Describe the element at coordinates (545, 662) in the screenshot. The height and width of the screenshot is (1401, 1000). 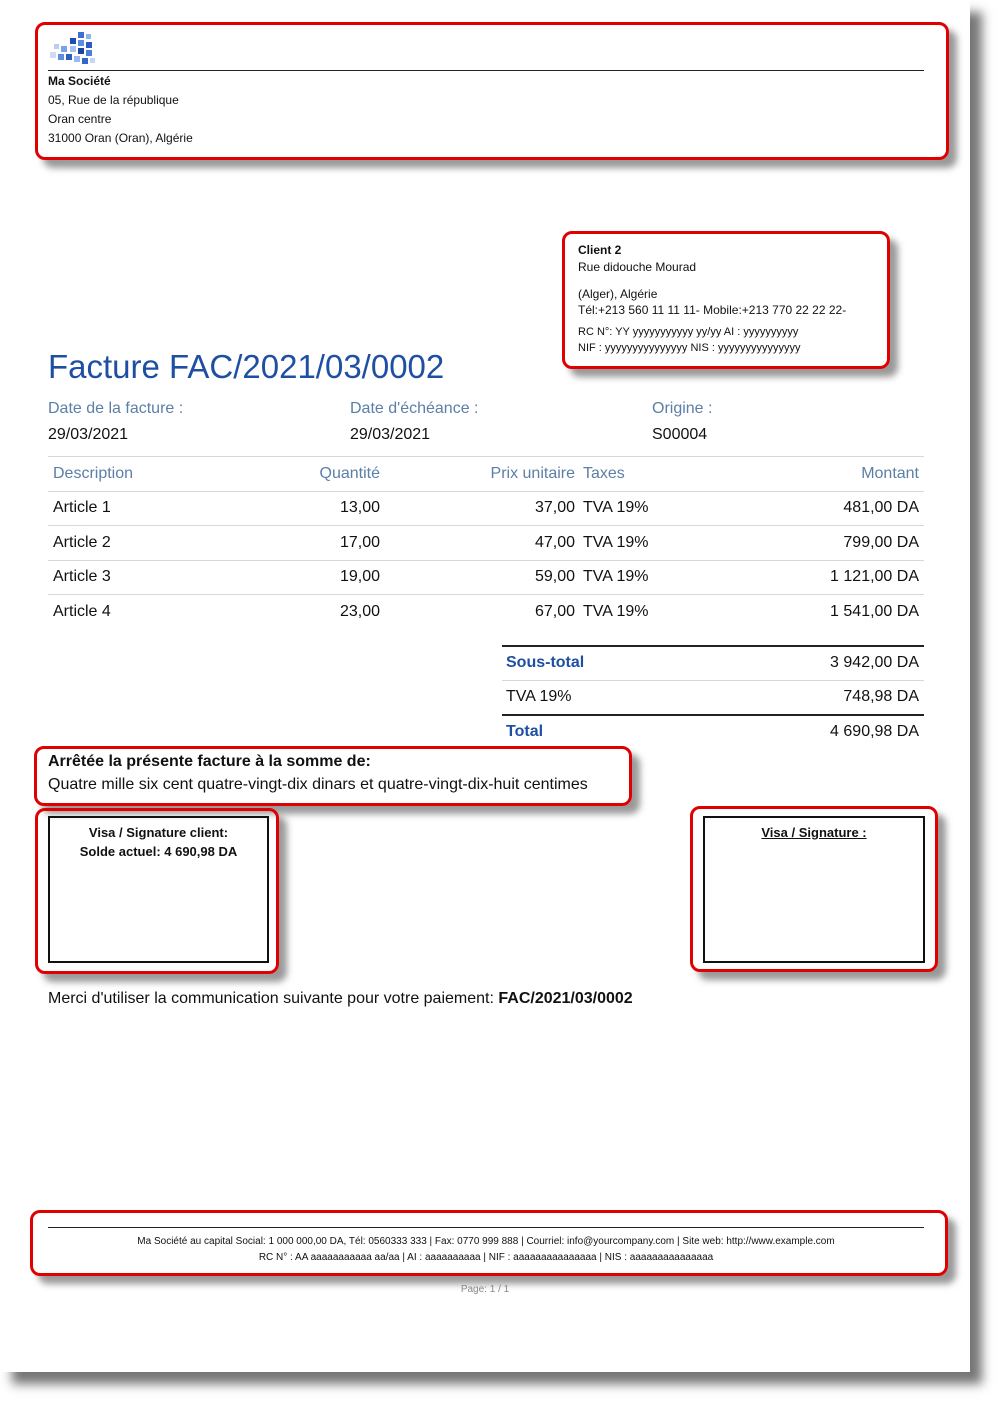
I see `subtotal-label: Sous-total` at that location.